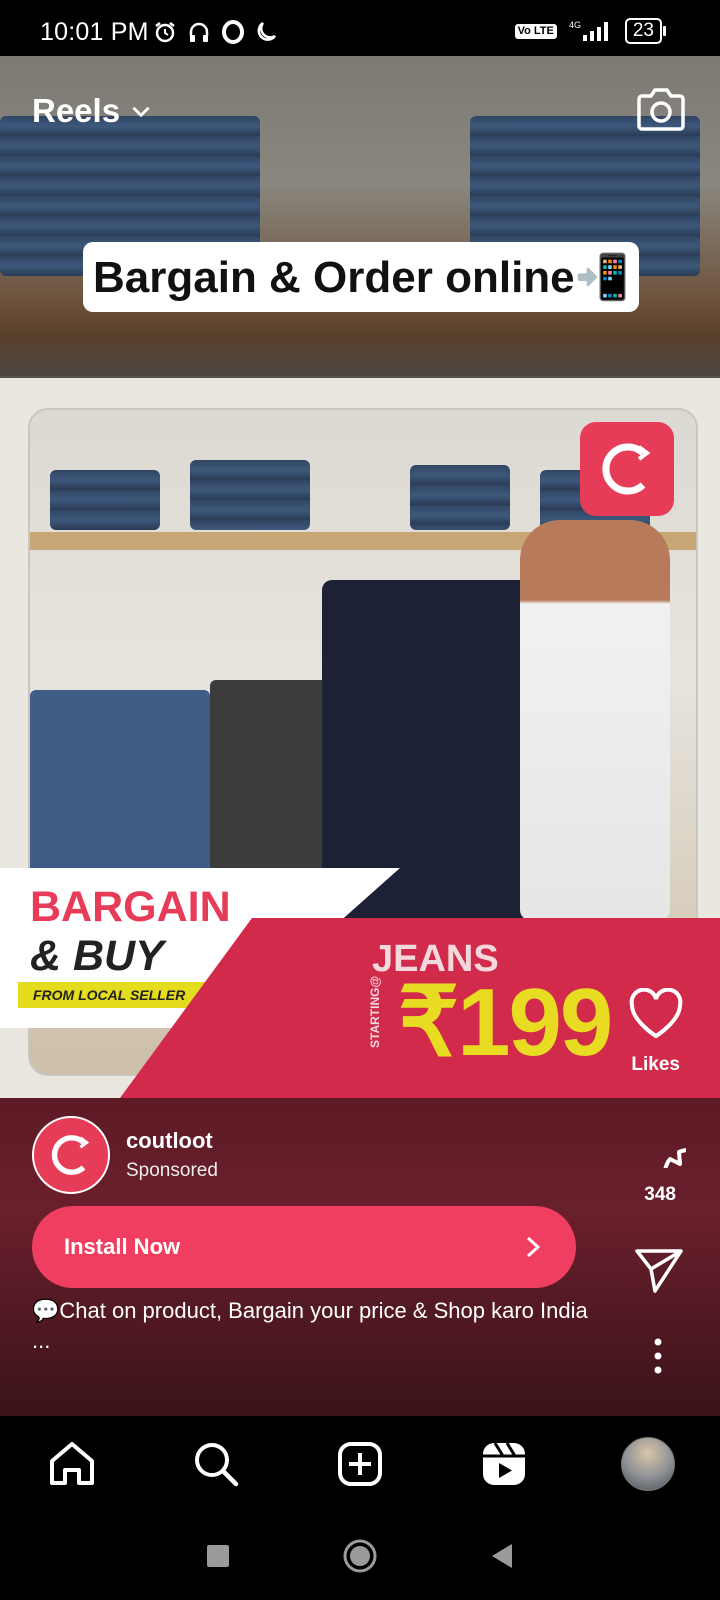 This screenshot has width=720, height=1600. Describe the element at coordinates (199, 32) in the screenshot. I see `headphones-icon` at that location.